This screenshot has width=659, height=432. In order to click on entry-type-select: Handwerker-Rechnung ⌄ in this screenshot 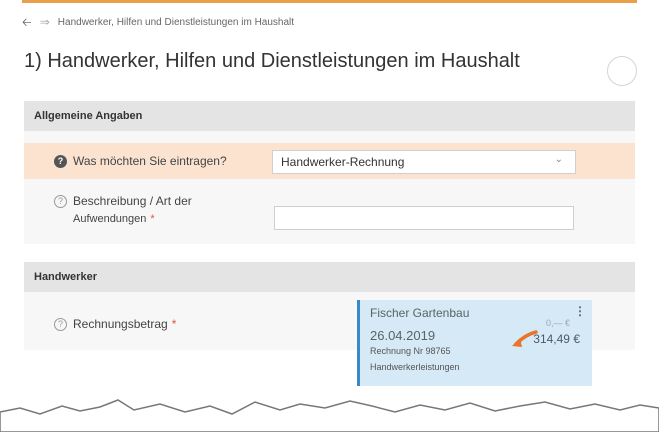, I will do `click(424, 162)`.